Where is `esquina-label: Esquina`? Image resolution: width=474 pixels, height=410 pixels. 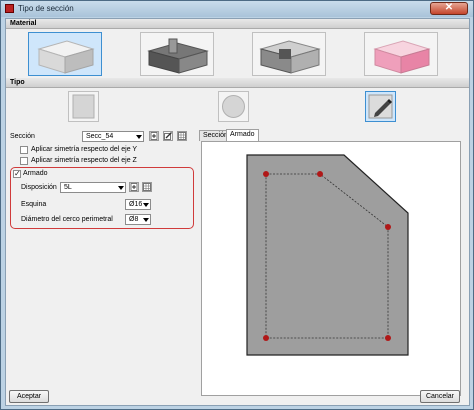 esquina-label: Esquina is located at coordinates (34, 204).